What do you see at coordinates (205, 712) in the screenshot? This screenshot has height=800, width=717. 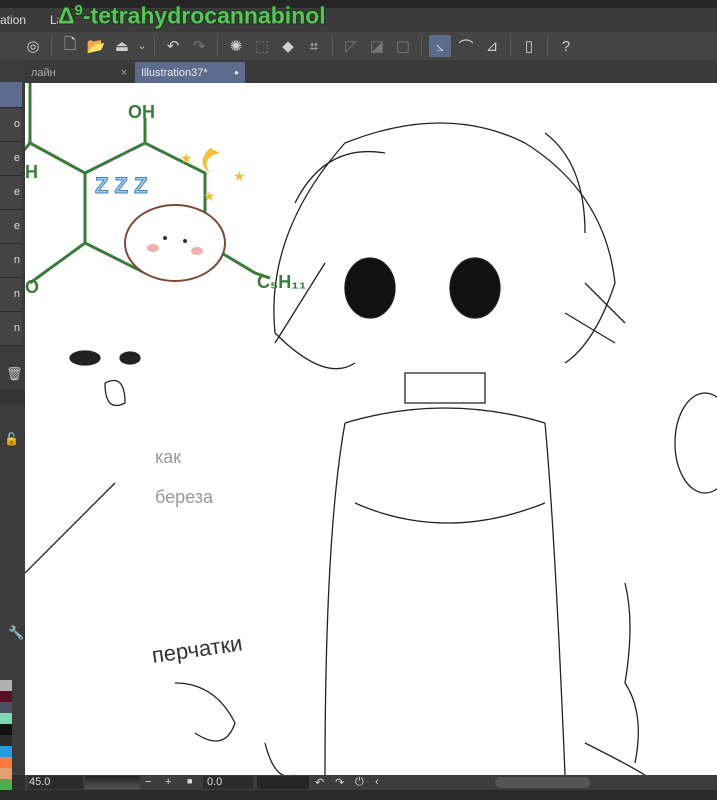 I see `glove-sketch` at bounding box center [205, 712].